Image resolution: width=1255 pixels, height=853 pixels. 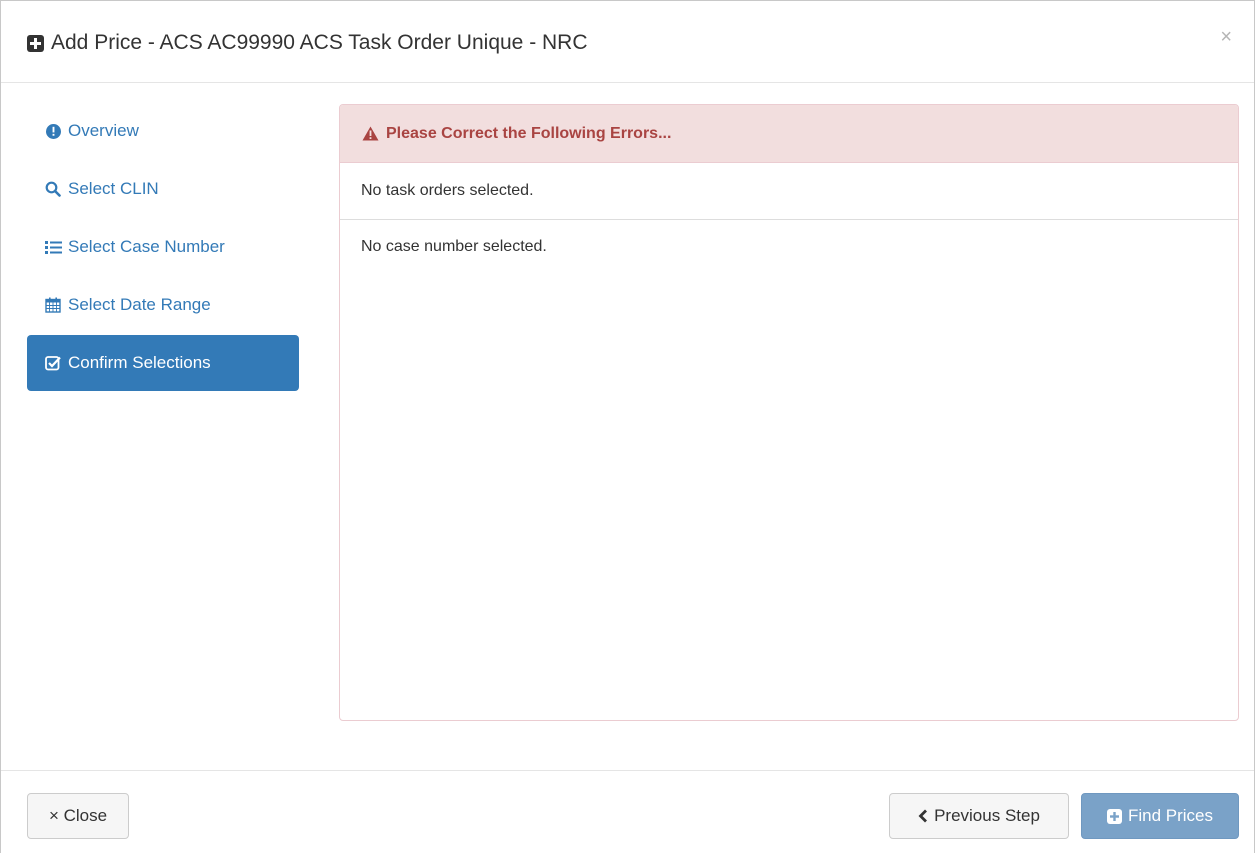 What do you see at coordinates (146, 246) in the screenshot?
I see `nav-item-label: Select Case Number` at bounding box center [146, 246].